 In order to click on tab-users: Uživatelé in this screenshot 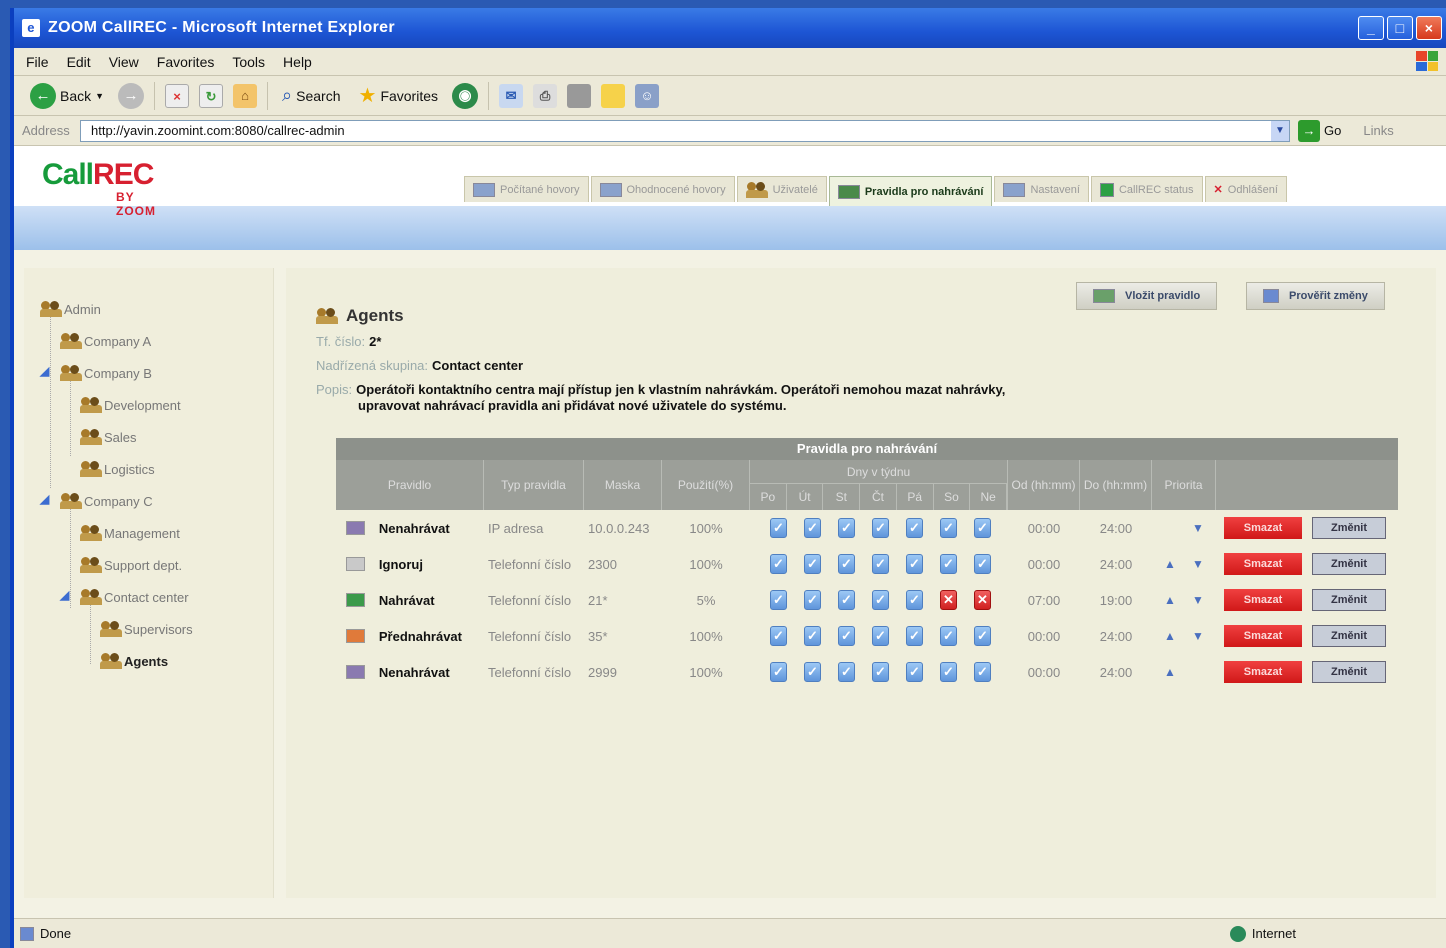, I will do `click(781, 189)`.